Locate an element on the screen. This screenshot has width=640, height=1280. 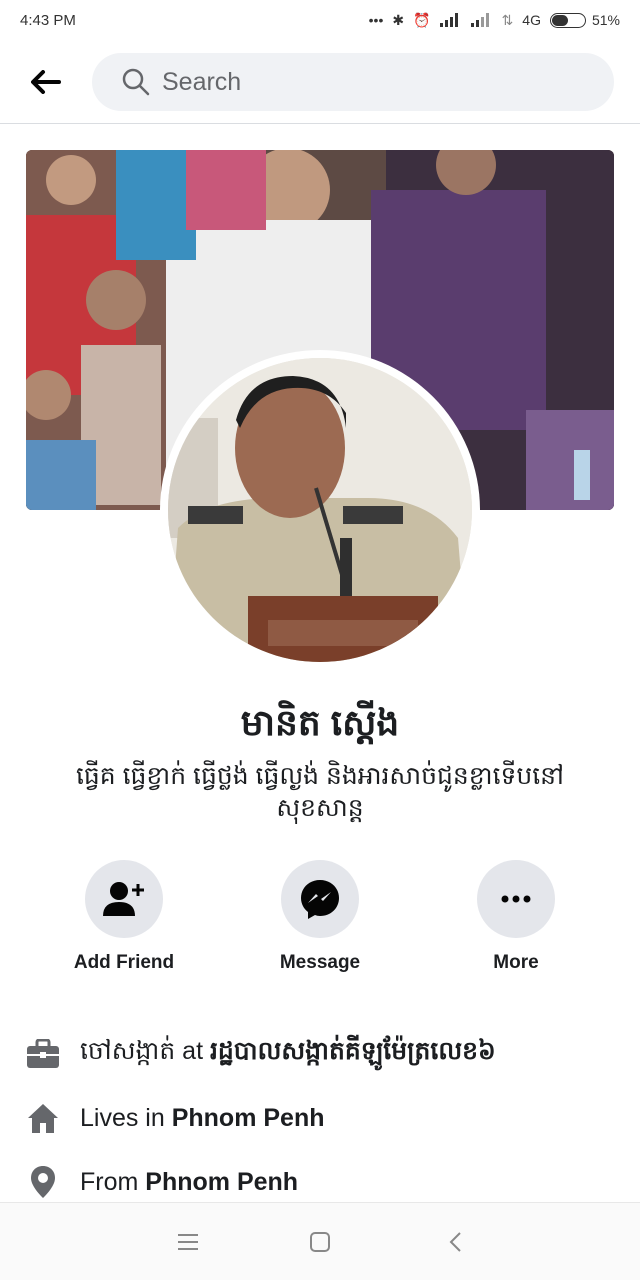
more-notifications-icon: ••• is located at coordinates (376, 20).